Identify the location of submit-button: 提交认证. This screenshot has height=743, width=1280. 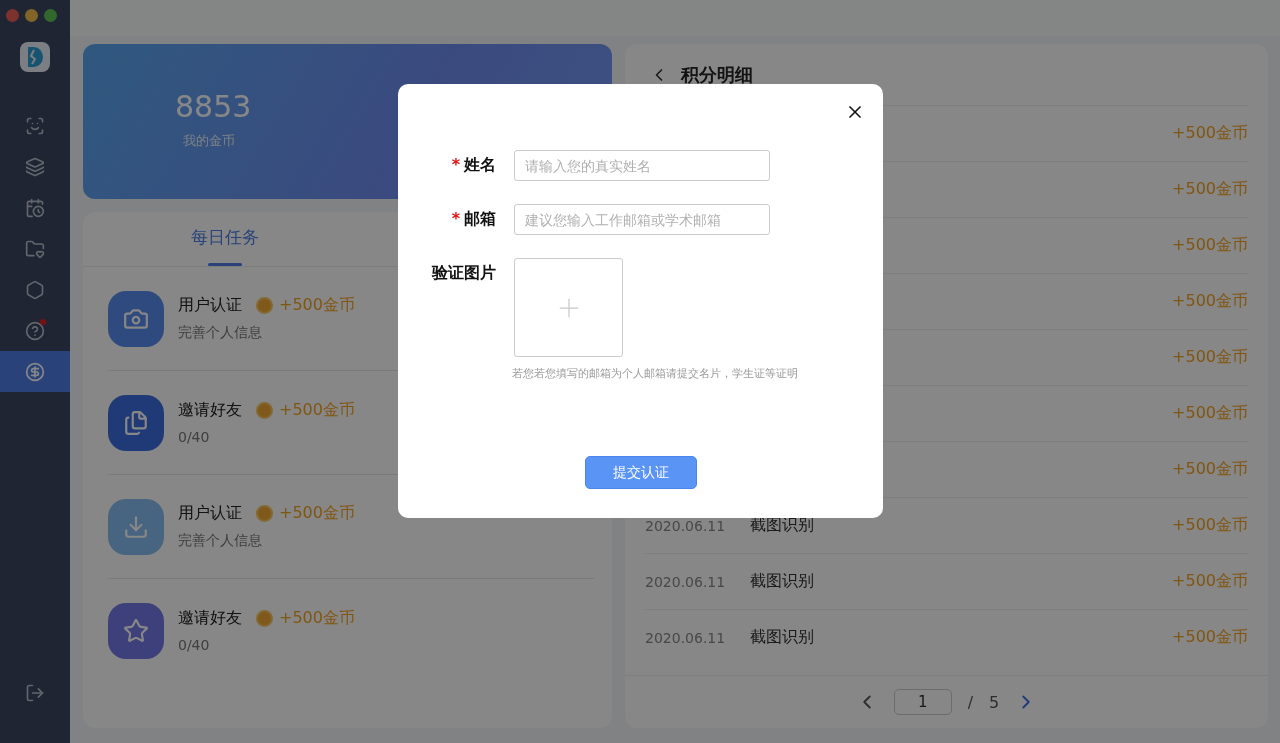
(640, 472).